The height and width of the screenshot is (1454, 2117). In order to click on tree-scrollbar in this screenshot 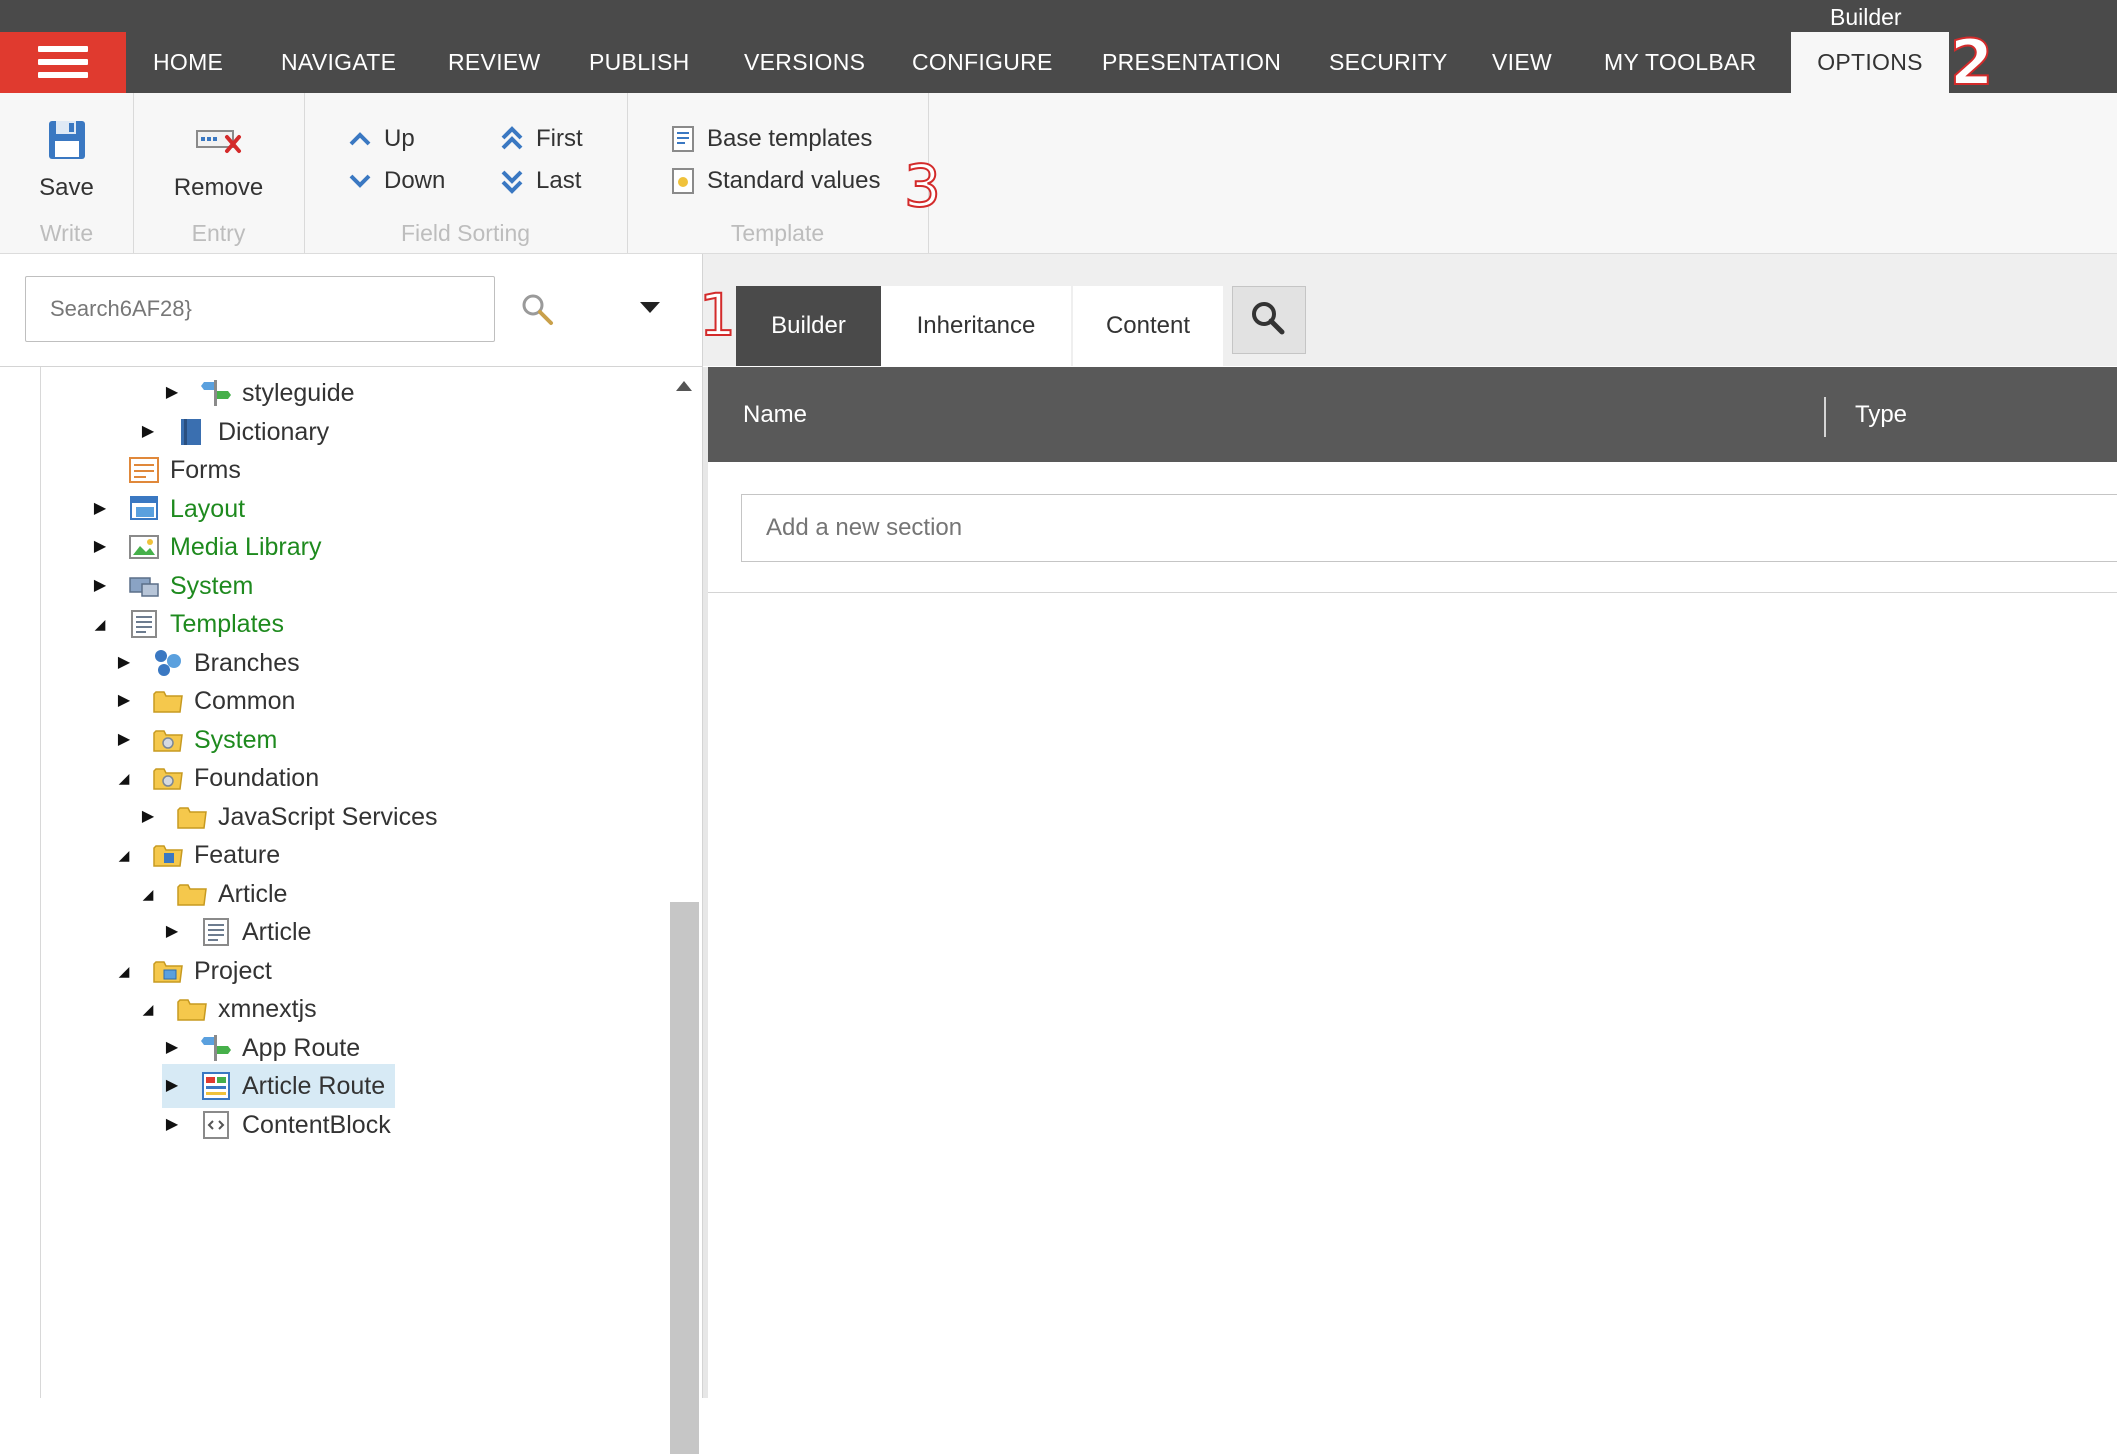, I will do `click(684, 910)`.